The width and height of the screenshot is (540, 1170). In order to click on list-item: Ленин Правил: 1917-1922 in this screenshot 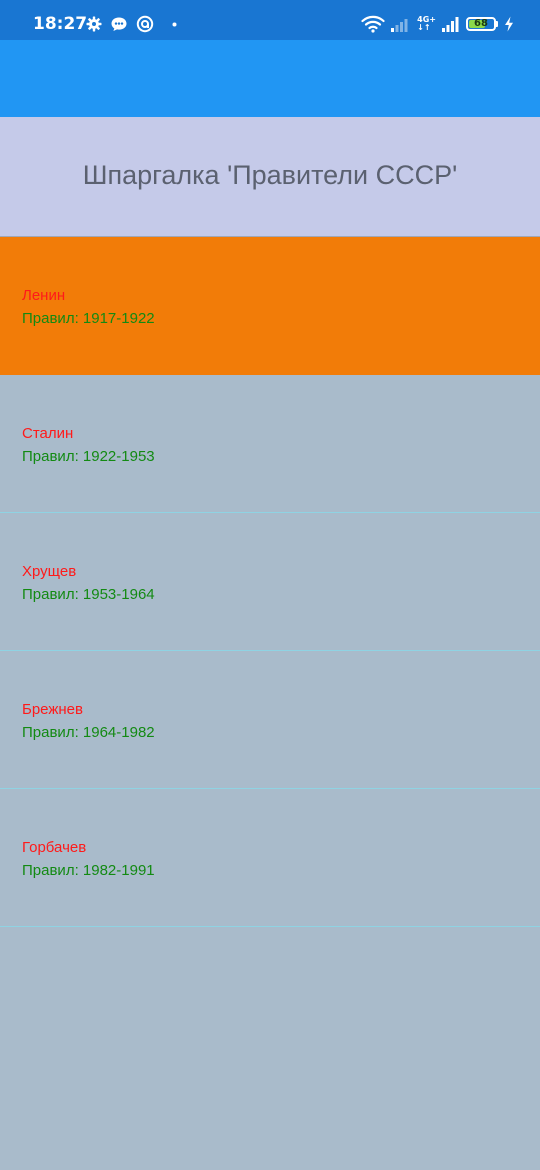, I will do `click(270, 306)`.